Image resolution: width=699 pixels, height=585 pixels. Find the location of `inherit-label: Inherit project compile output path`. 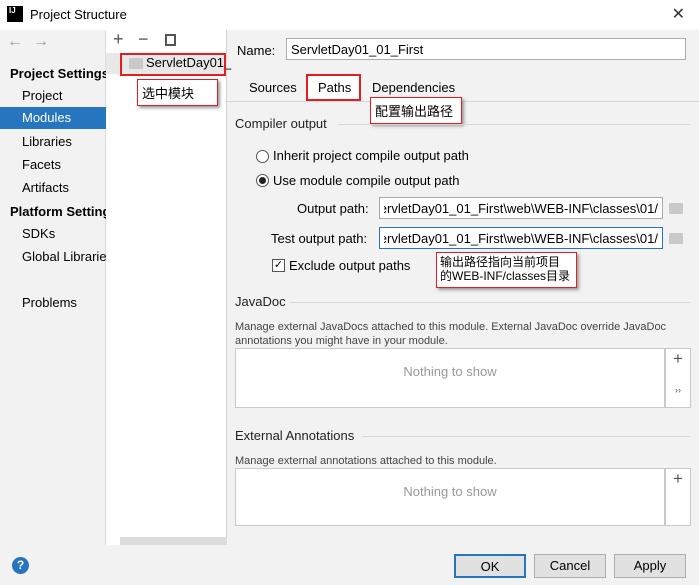

inherit-label: Inherit project compile output path is located at coordinates (371, 155).